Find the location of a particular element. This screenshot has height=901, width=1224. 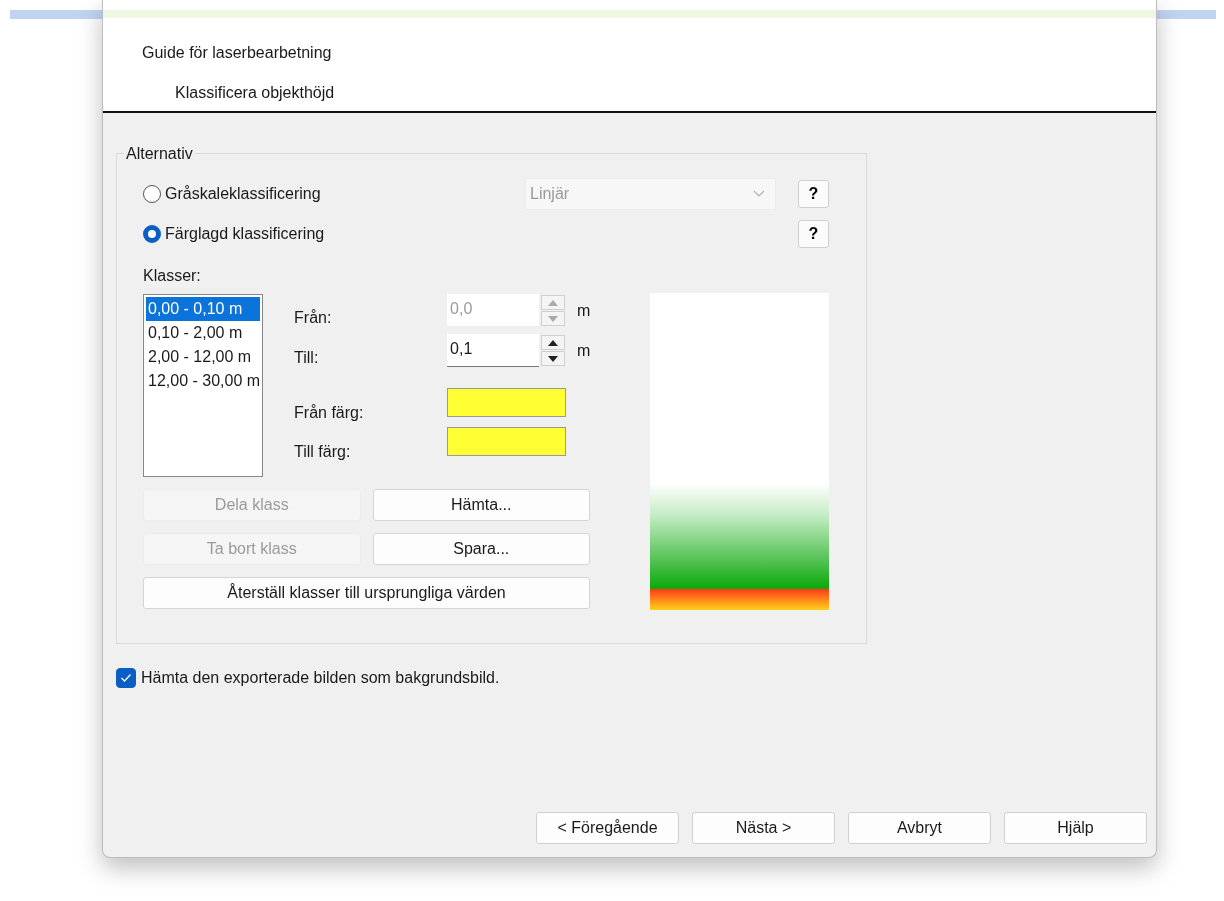

classes-label: Klasser: is located at coordinates (172, 276).